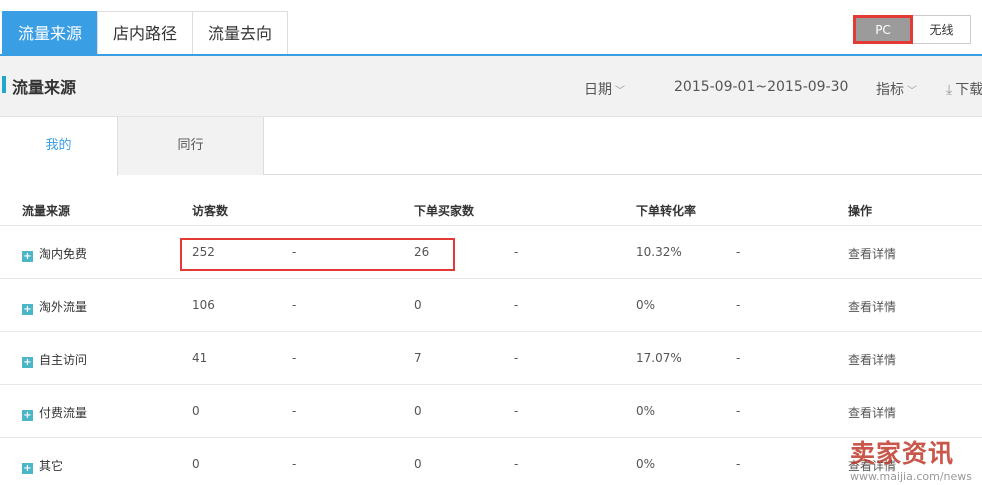 The height and width of the screenshot is (485, 982). What do you see at coordinates (491, 146) in the screenshot?
I see `sub-tab-bar: 我的 同行` at bounding box center [491, 146].